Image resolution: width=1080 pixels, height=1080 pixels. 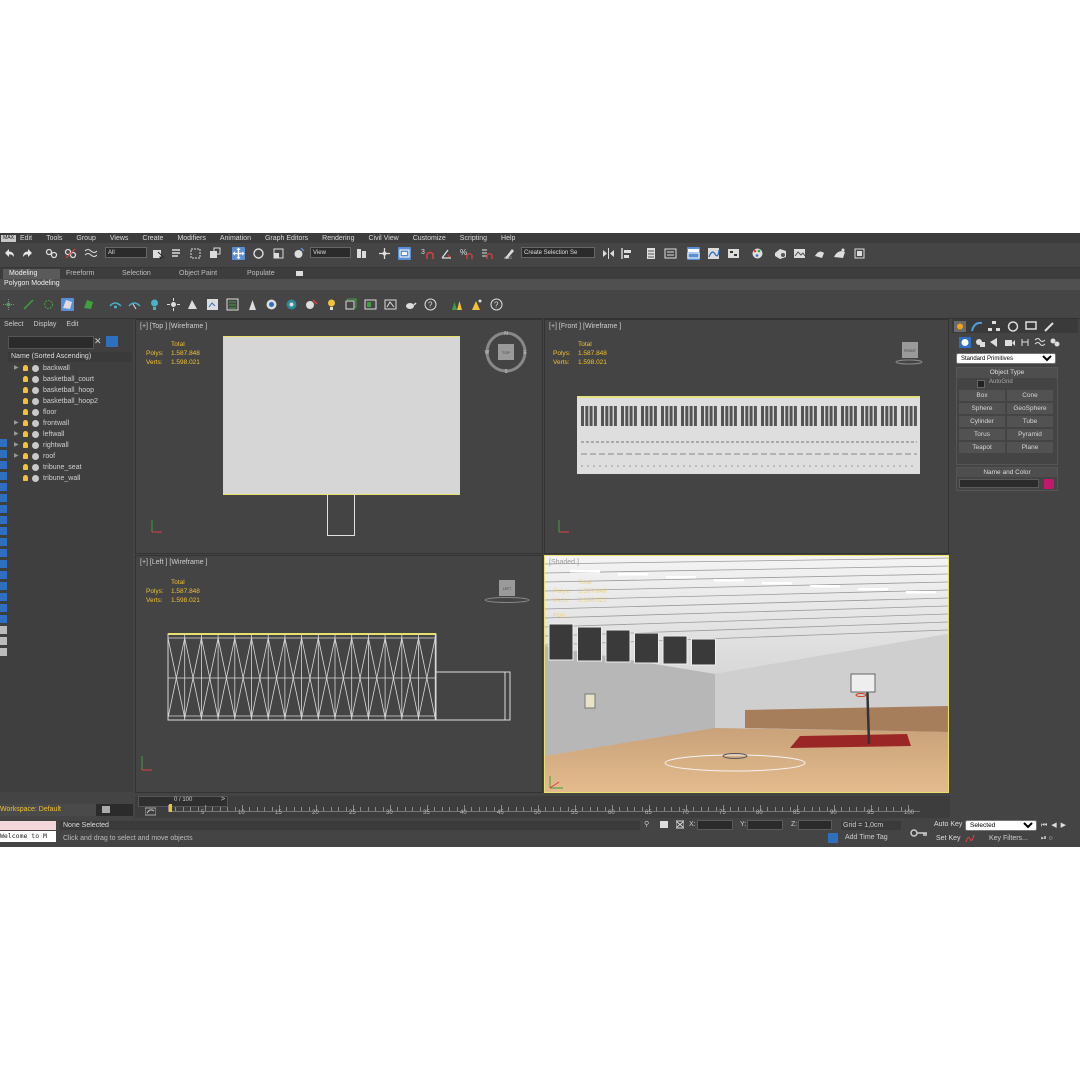 What do you see at coordinates (390, 304) in the screenshot?
I see `freeze-icon` at bounding box center [390, 304].